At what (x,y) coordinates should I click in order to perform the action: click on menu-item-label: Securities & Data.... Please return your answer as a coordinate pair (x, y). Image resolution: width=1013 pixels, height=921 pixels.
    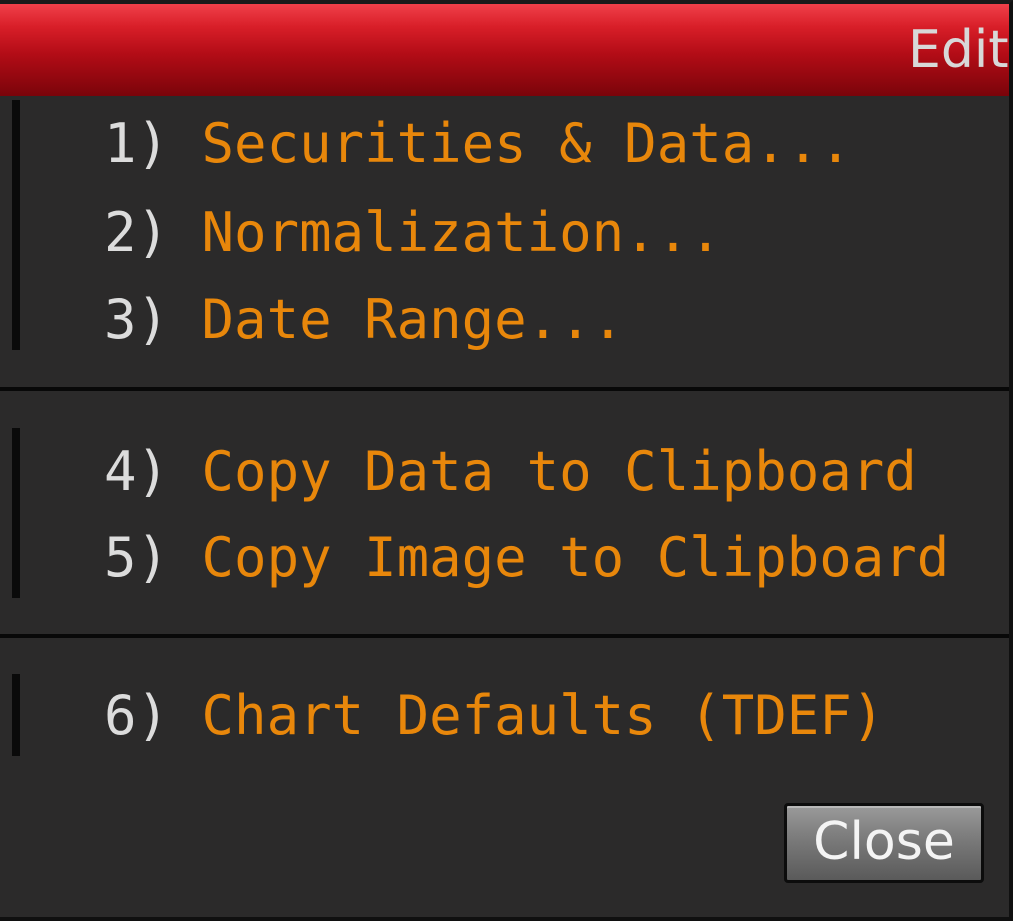
    Looking at the image, I should click on (526, 143).